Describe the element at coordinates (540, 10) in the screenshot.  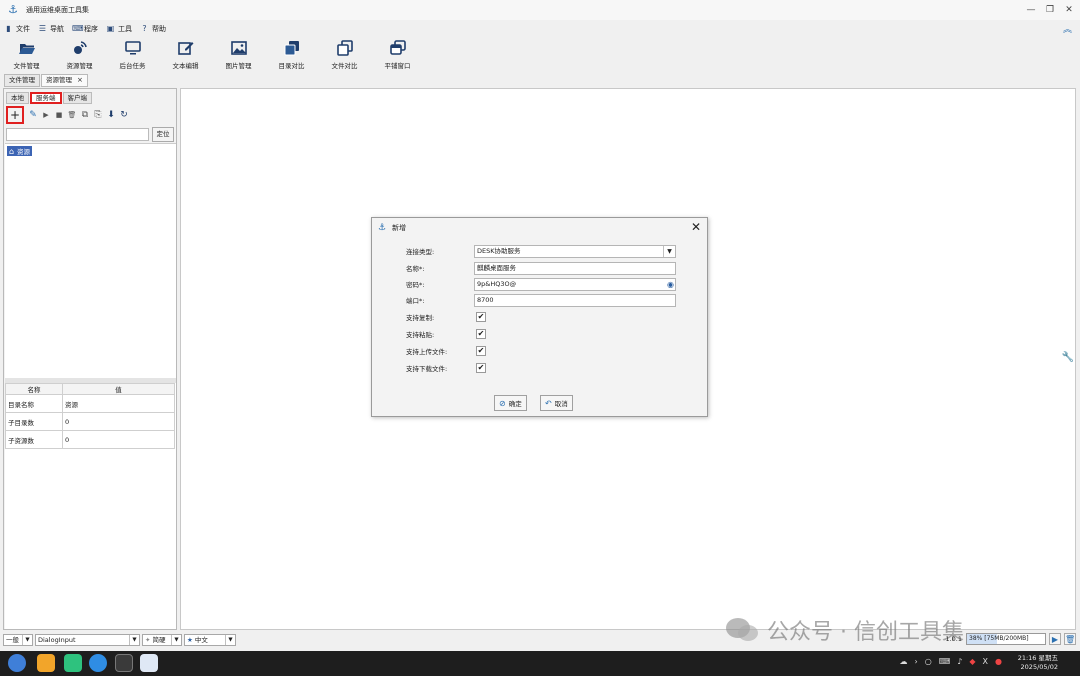
I see `title-bar: ⚓ 通用运维桌面工具集 — ❐ ✕` at that location.